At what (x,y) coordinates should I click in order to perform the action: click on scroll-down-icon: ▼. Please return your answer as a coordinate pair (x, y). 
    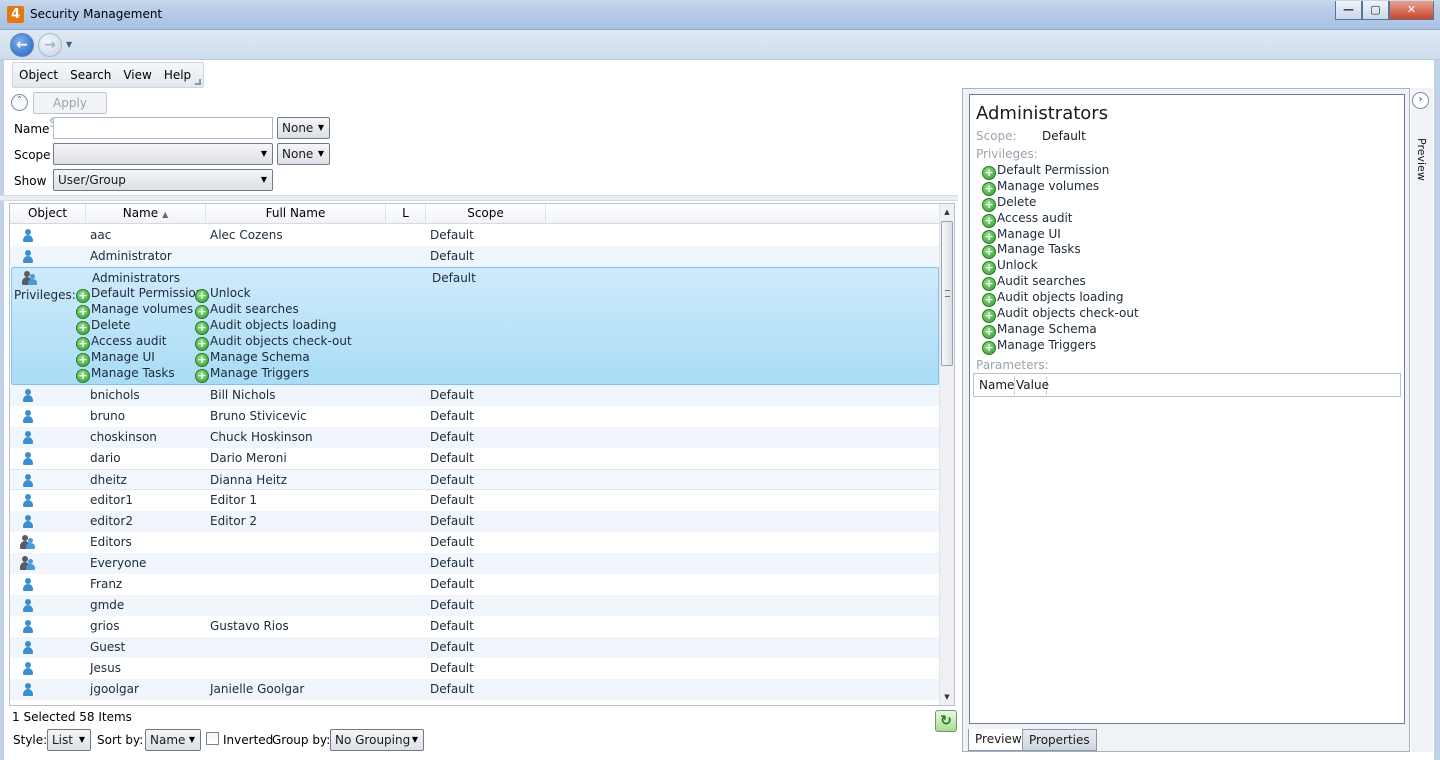
    Looking at the image, I should click on (947, 697).